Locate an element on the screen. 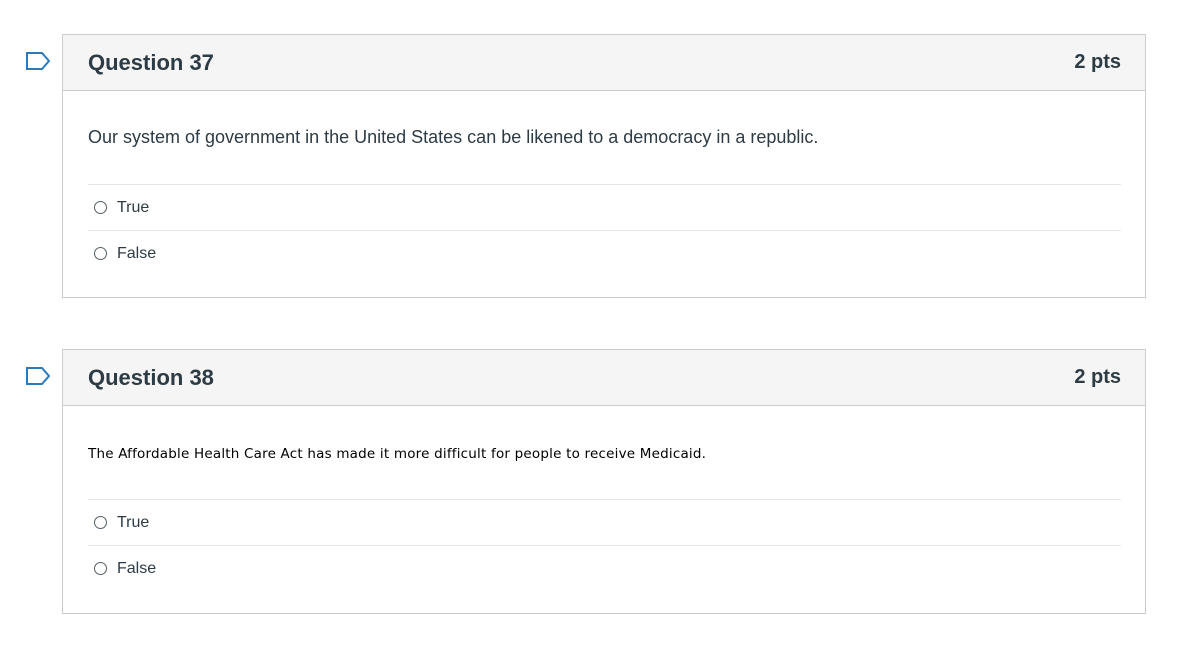  question-header: Question 38 2 pts is located at coordinates (604, 378).